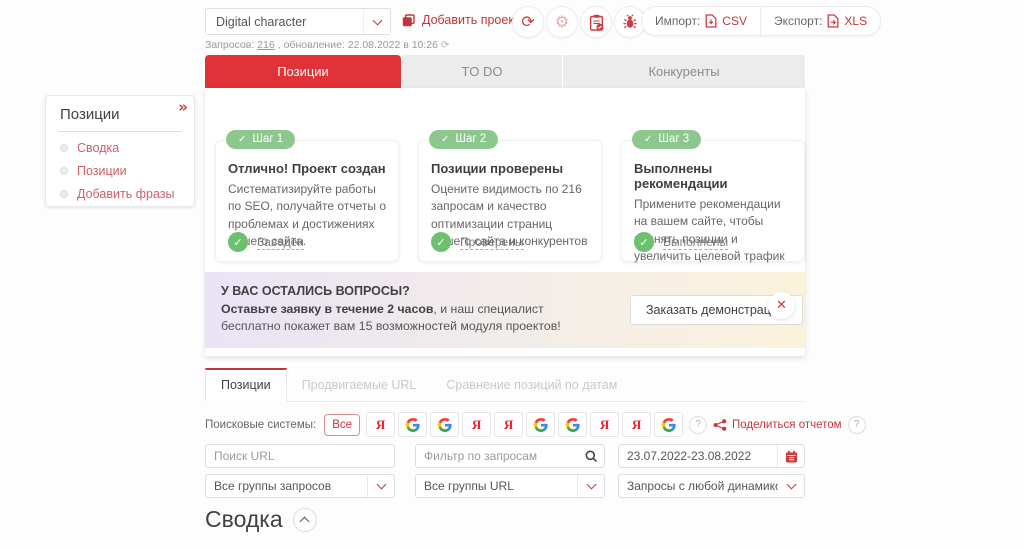 The width and height of the screenshot is (1024, 549). What do you see at coordinates (678, 21) in the screenshot?
I see `import-label: Импорт:` at bounding box center [678, 21].